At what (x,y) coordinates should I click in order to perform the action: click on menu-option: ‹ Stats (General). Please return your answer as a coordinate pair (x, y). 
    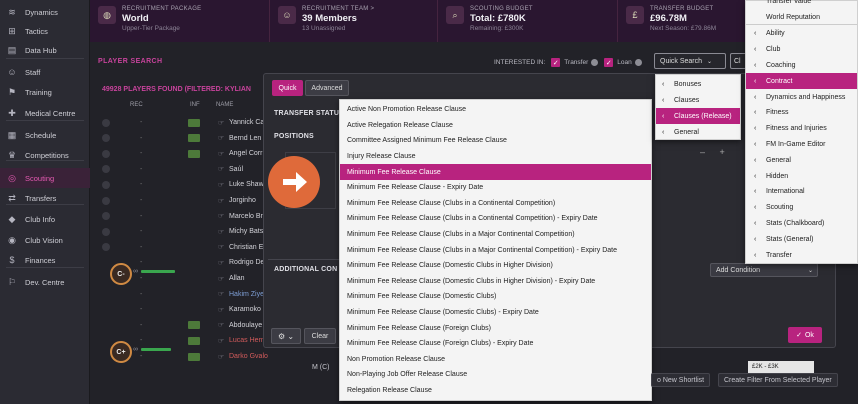
    Looking at the image, I should click on (801, 239).